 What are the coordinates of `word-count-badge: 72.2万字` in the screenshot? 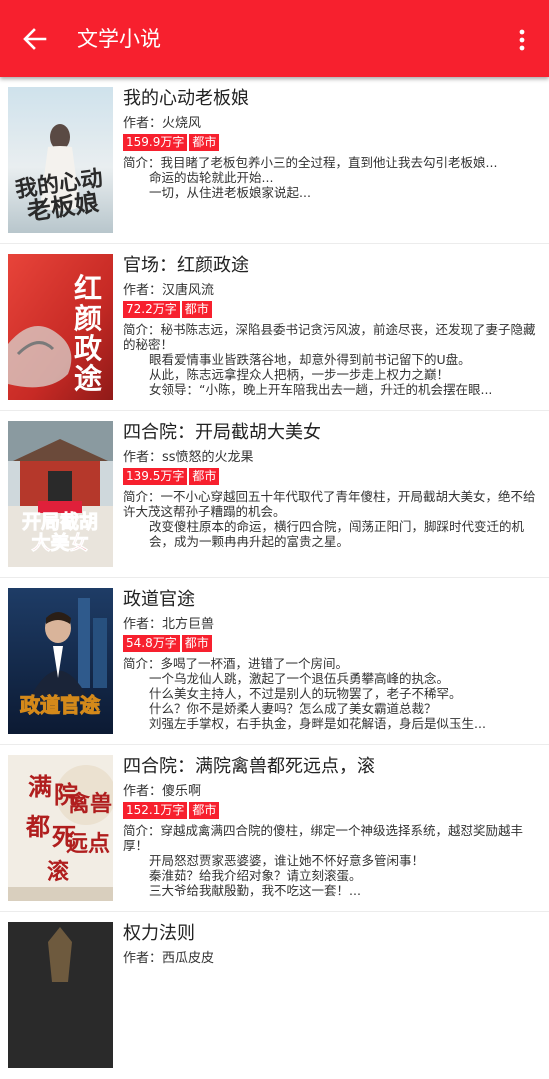 It's located at (151, 309).